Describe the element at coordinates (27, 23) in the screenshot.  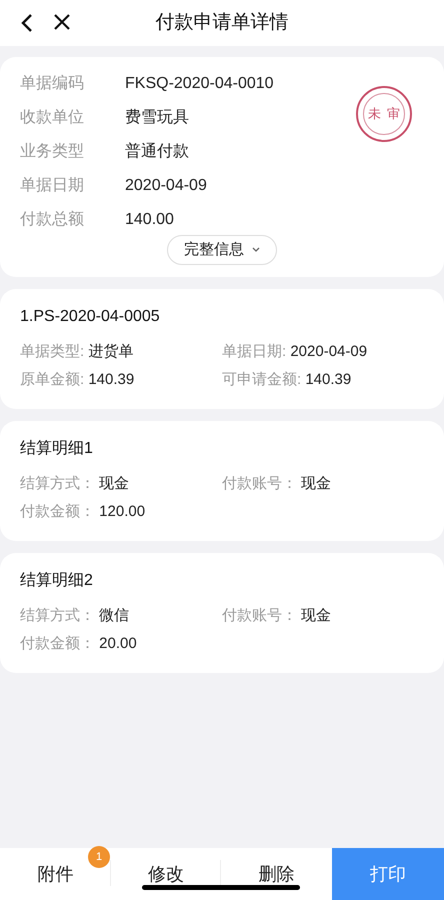
I see `back-icon` at that location.